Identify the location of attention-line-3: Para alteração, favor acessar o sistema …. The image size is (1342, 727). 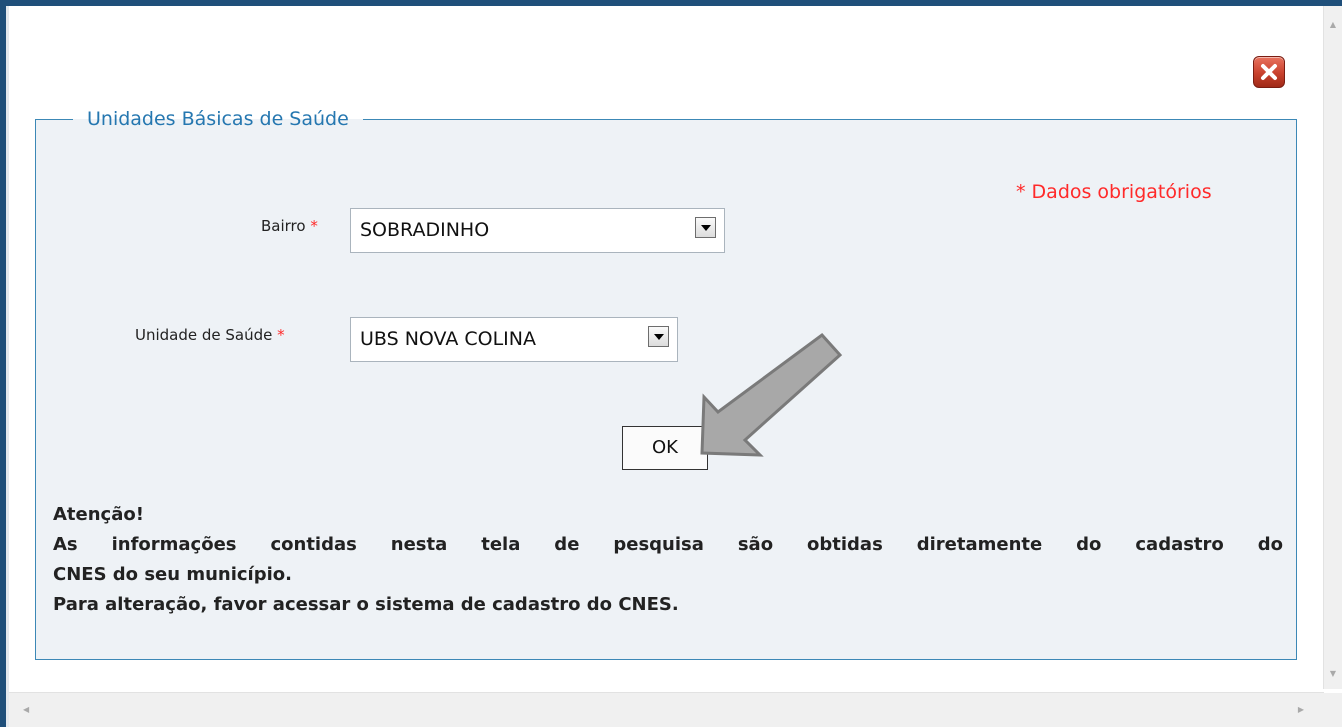
(366, 604).